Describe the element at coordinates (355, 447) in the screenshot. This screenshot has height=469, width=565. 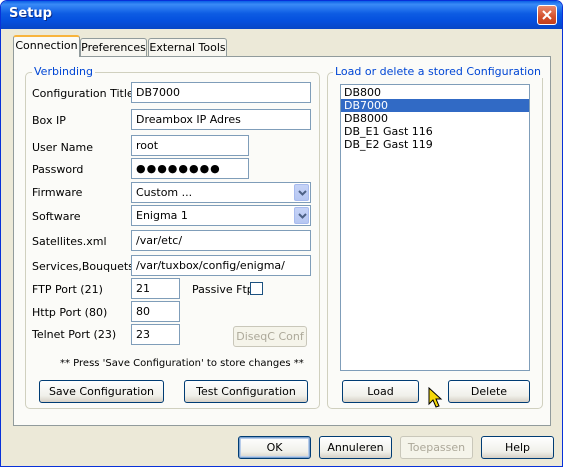
I see `cancel-button: Annuleren` at that location.